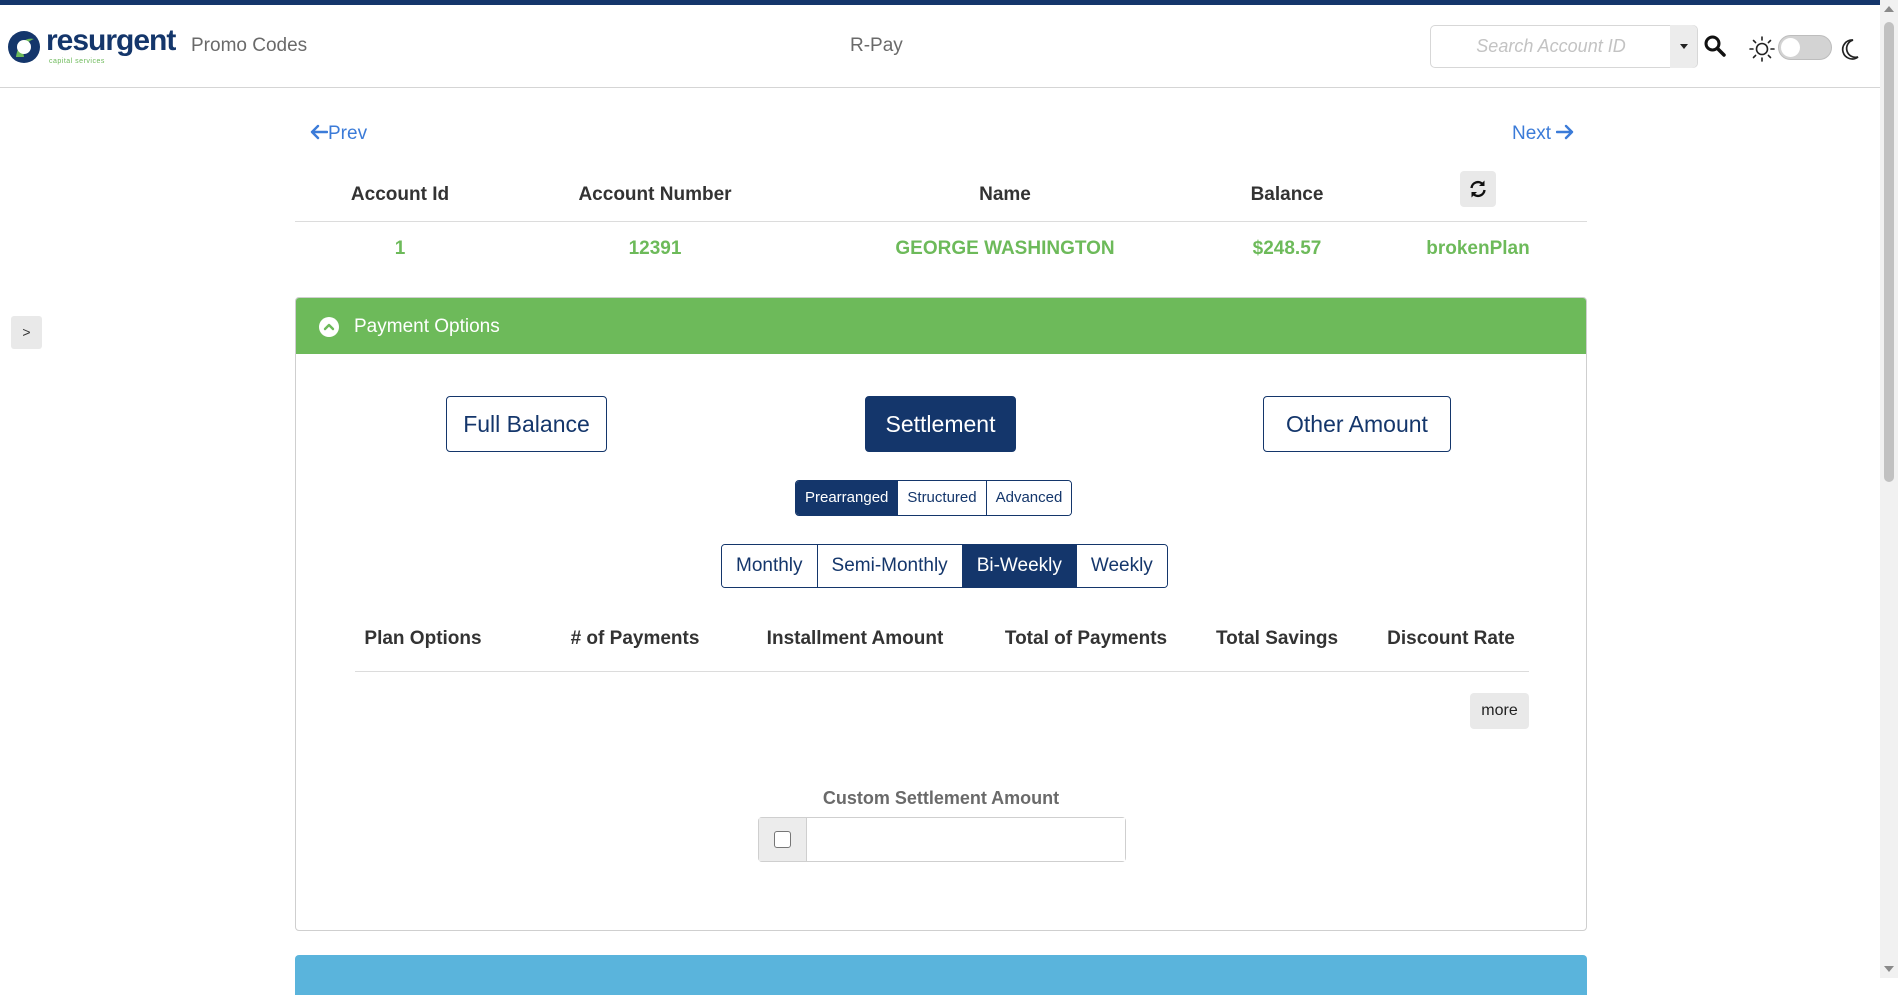  I want to click on plan-type-advanced: Advanced, so click(1029, 498).